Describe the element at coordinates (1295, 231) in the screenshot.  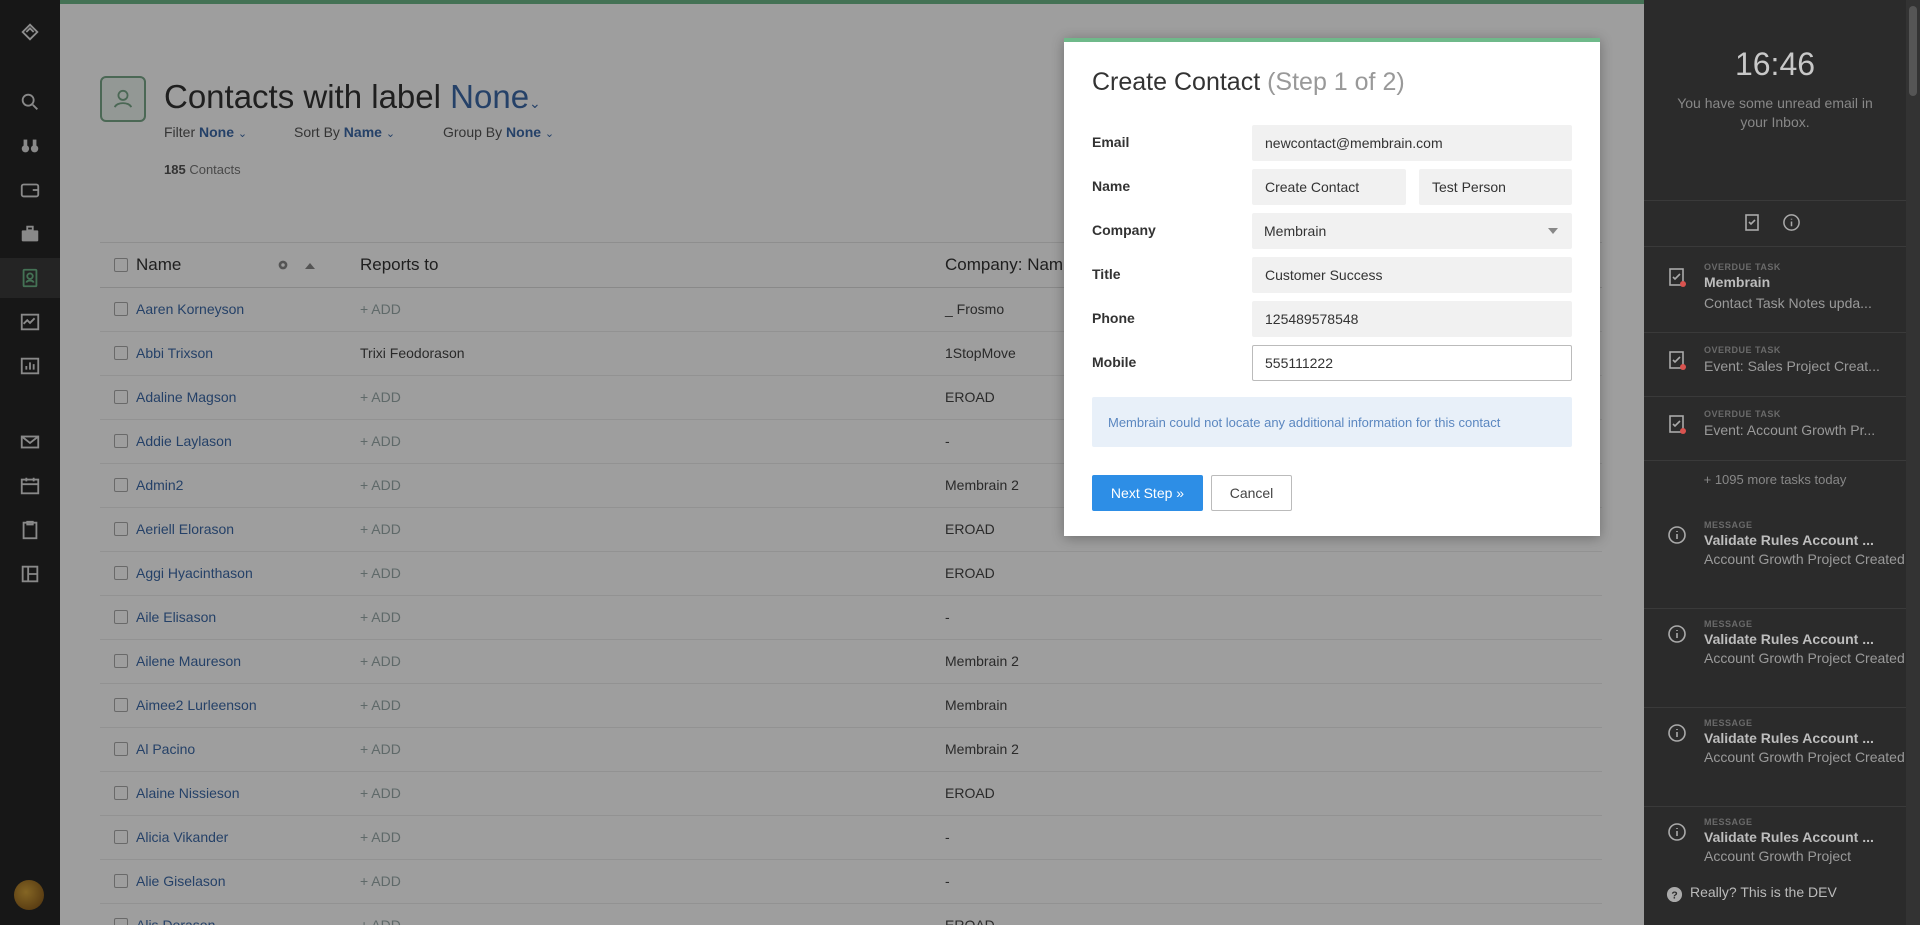
I see `company-select-value: Membrain` at that location.